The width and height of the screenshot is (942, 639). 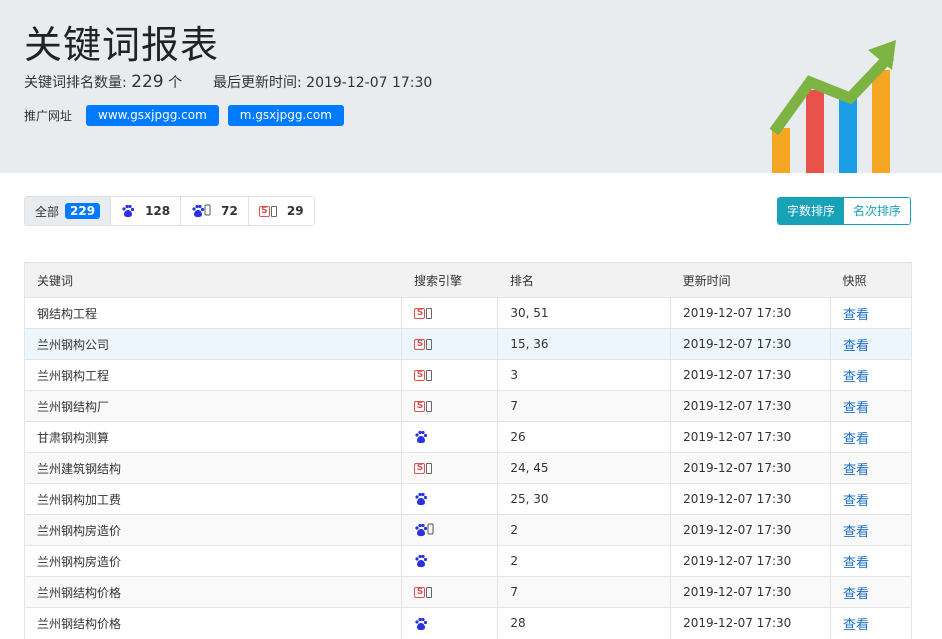 I want to click on cell-keyword: 兰州钢结构厂, so click(x=213, y=406).